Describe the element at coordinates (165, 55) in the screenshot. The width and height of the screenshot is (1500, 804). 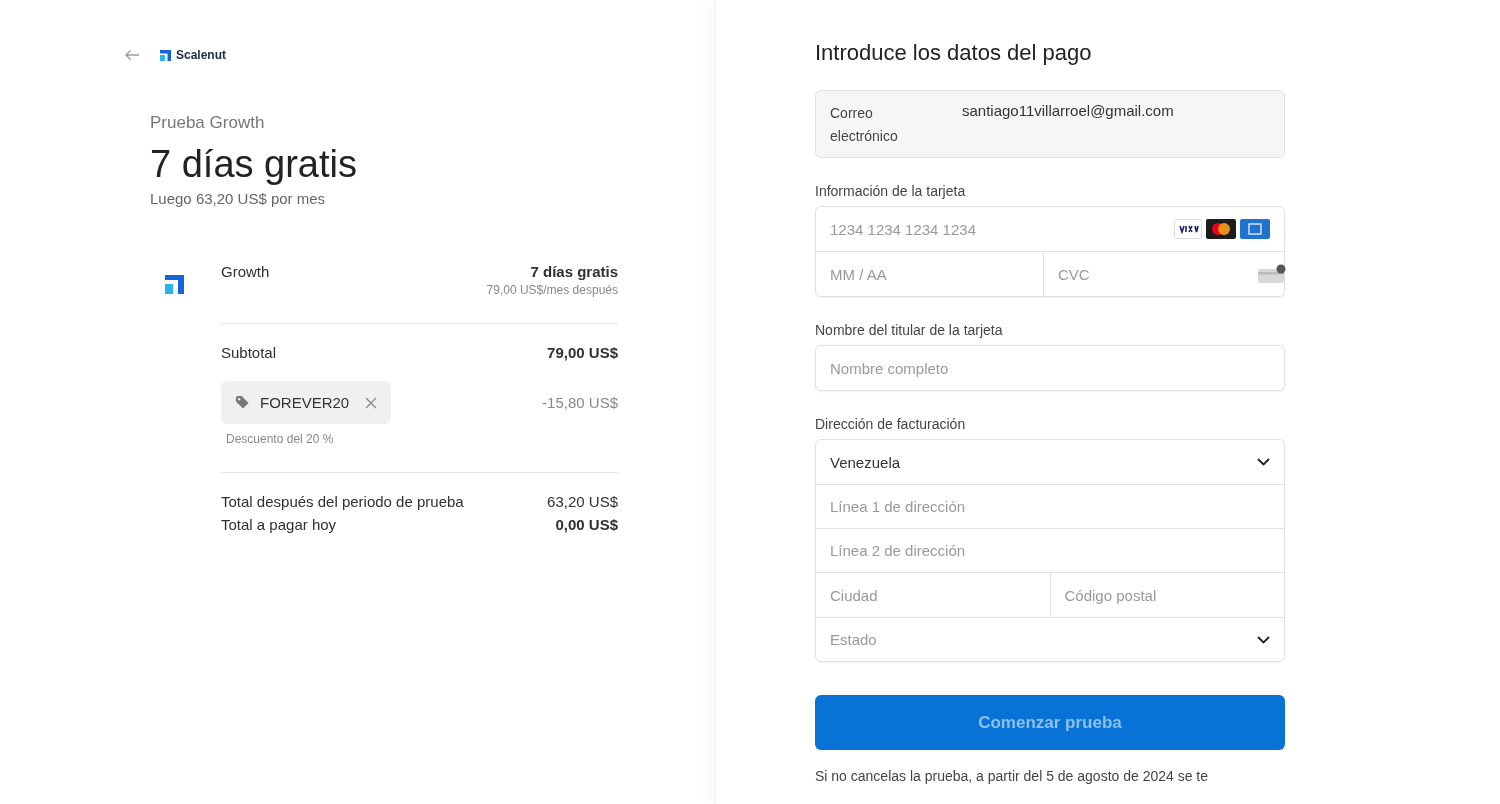
I see `logo-icon` at that location.